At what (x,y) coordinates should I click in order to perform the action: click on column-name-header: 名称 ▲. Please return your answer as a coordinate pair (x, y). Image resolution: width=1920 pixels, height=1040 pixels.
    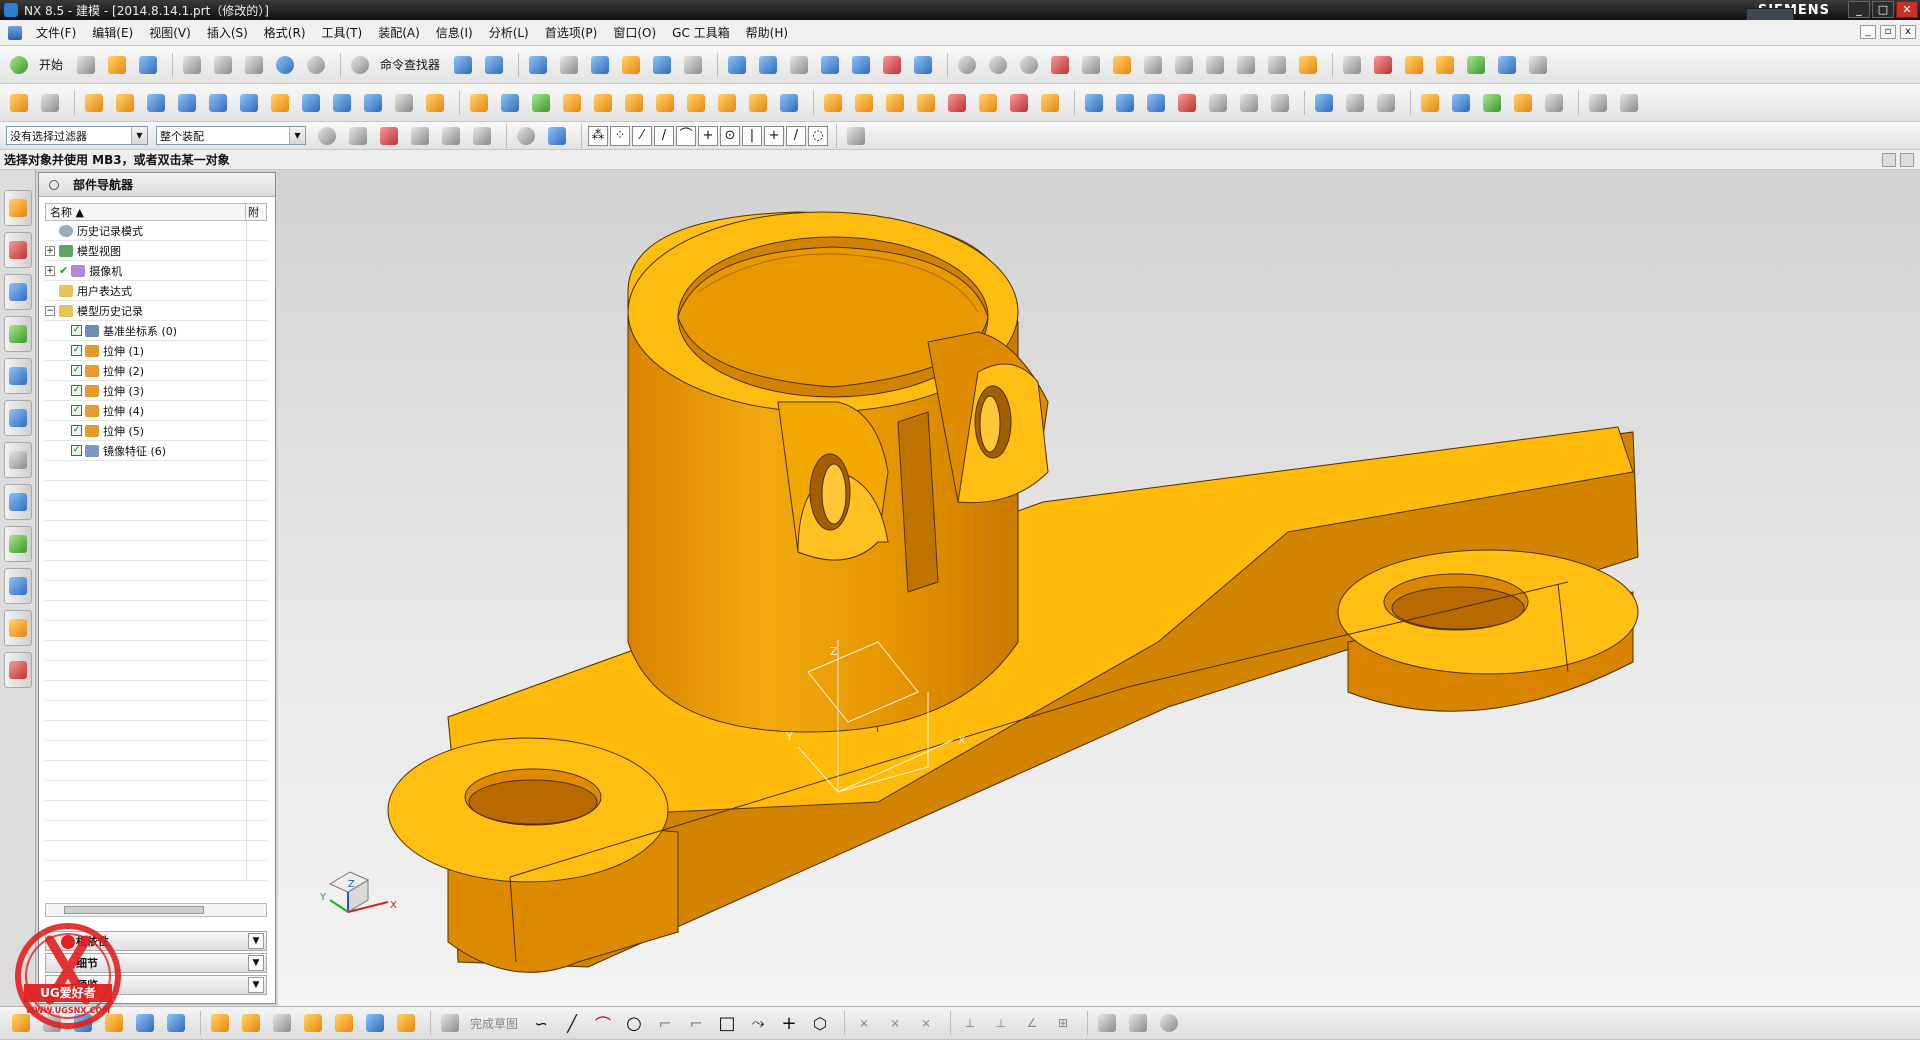
    Looking at the image, I should click on (146, 212).